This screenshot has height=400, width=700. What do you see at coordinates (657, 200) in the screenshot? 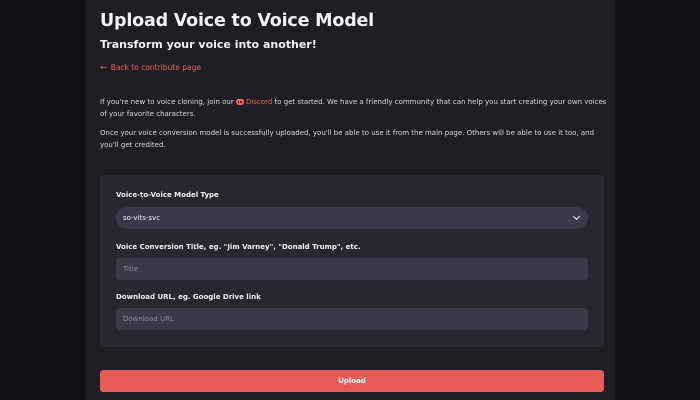
I see `right-margin` at bounding box center [657, 200].